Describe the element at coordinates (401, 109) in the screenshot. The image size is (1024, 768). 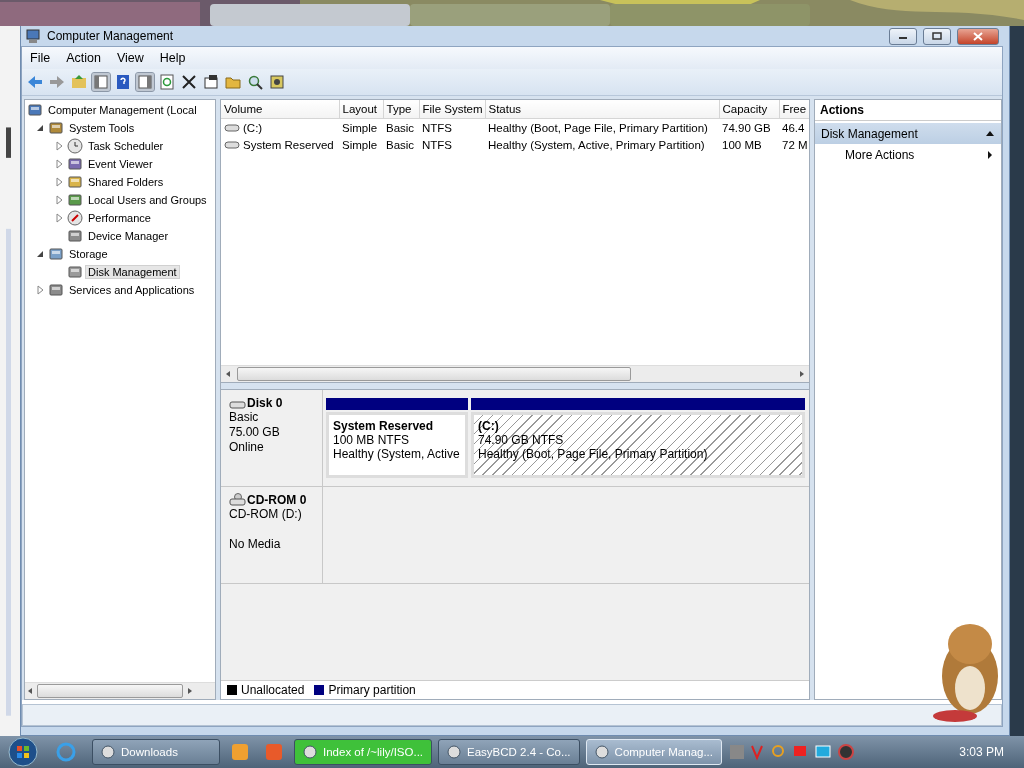
I see `column-header: Type` at that location.